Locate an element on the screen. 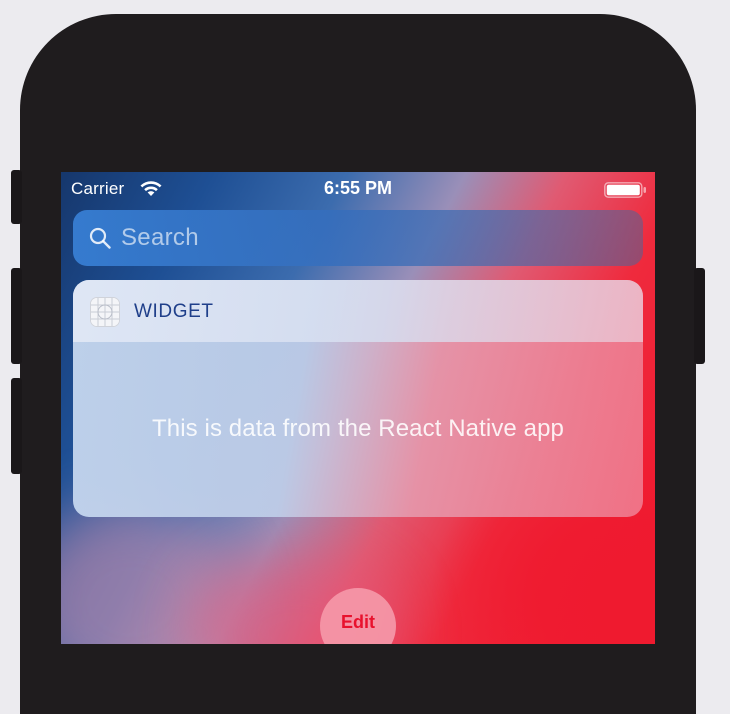  search-input: Search is located at coordinates (358, 238).